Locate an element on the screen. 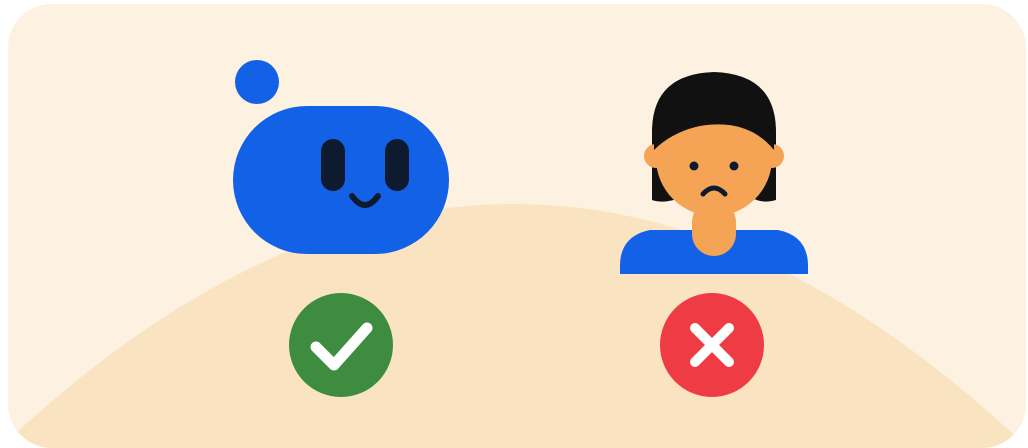  check-badge-circle is located at coordinates (341, 345).